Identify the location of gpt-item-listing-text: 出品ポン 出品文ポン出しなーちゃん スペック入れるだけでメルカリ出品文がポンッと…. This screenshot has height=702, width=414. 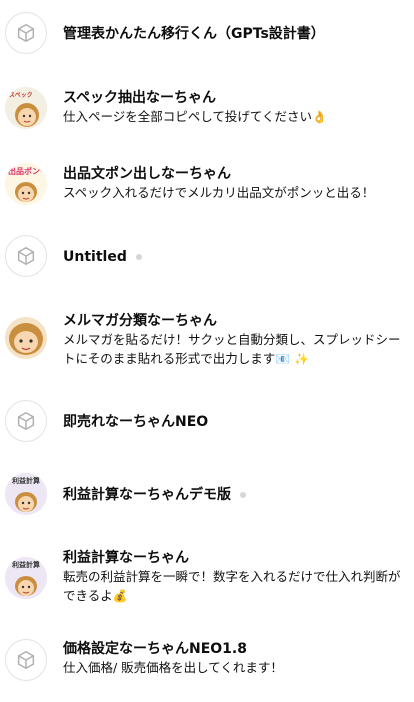
(207, 186).